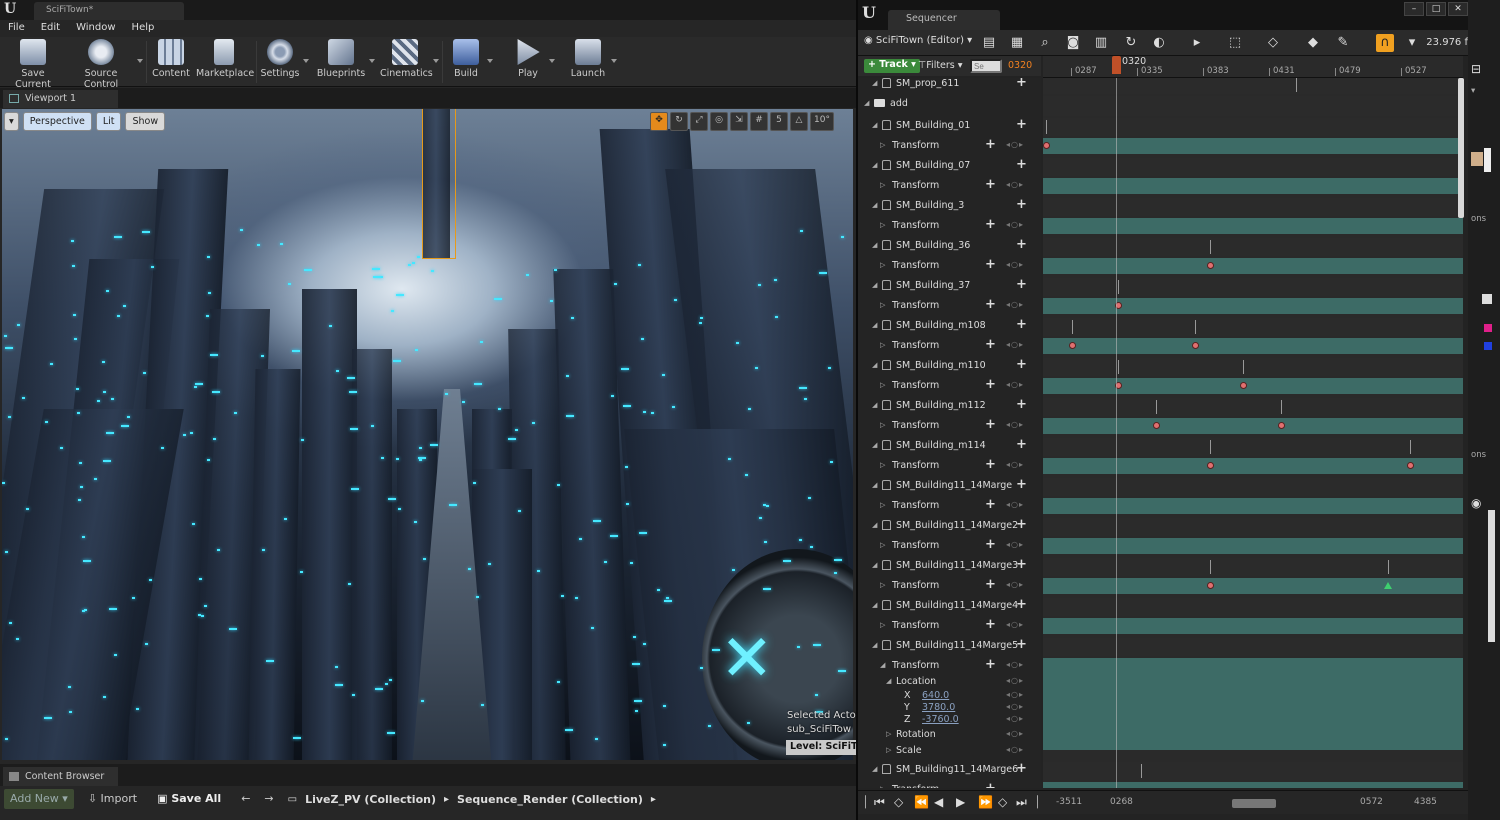 The image size is (1500, 820). What do you see at coordinates (921, 802) in the screenshot?
I see `step-back-icon: ⏪` at bounding box center [921, 802].